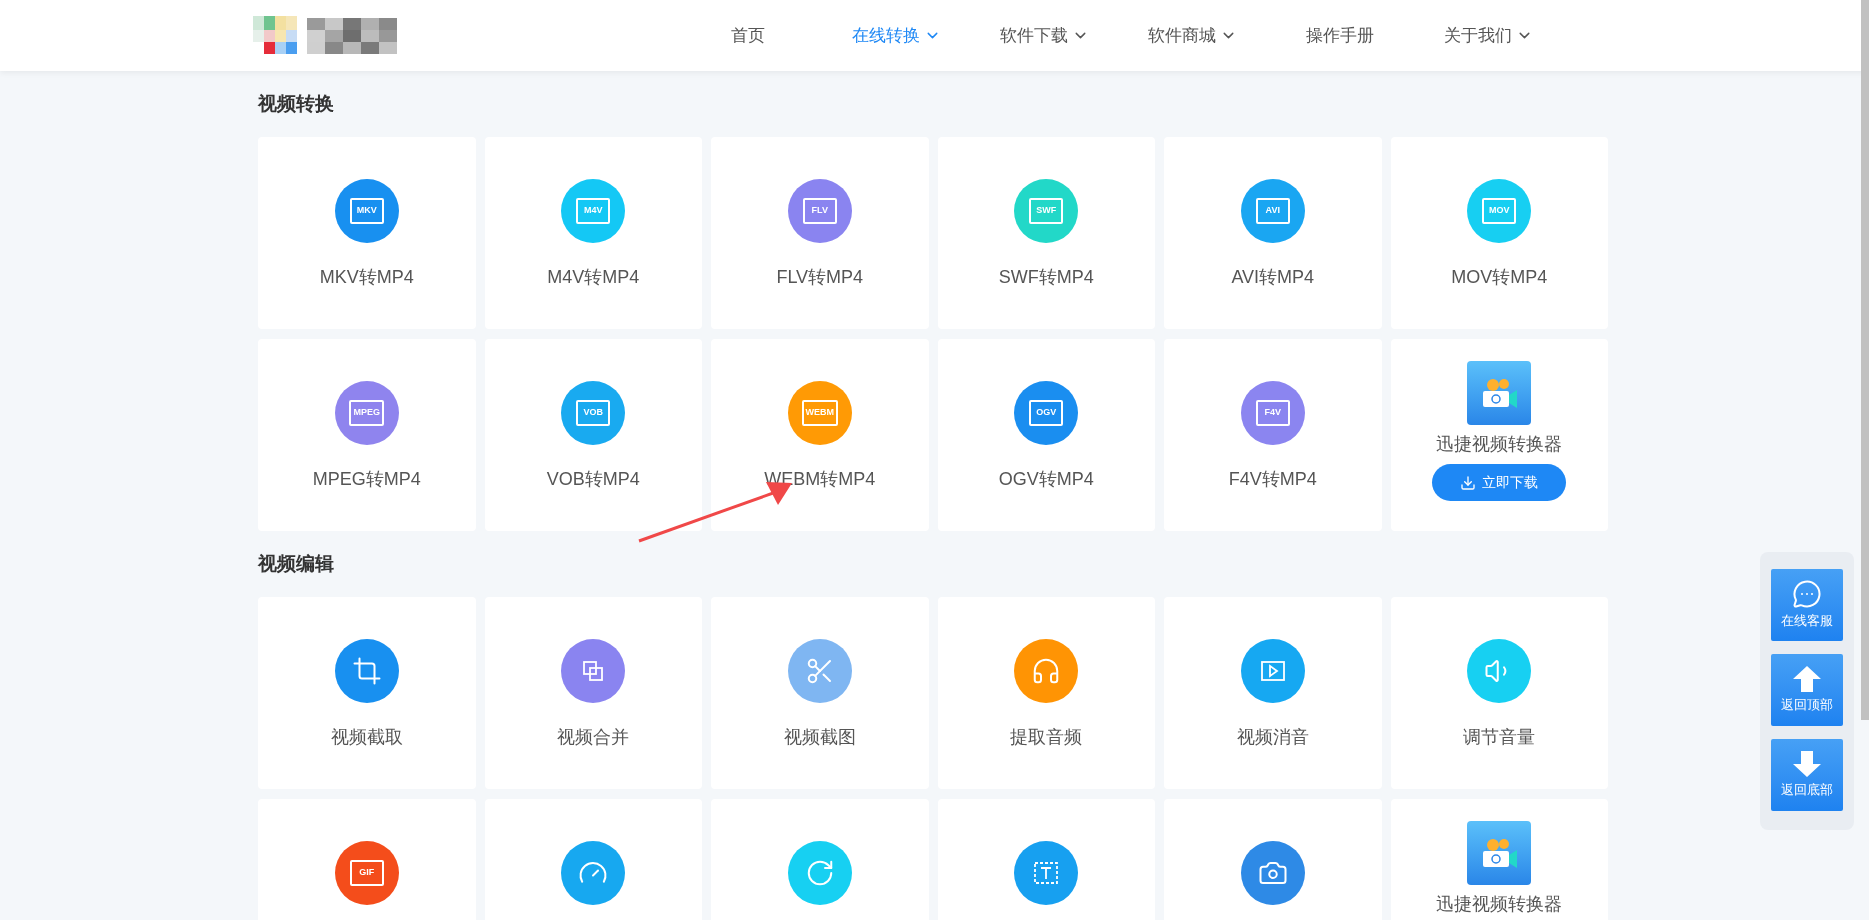 The height and width of the screenshot is (920, 1869). Describe the element at coordinates (1272, 211) in the screenshot. I see `format-label: AVI` at that location.